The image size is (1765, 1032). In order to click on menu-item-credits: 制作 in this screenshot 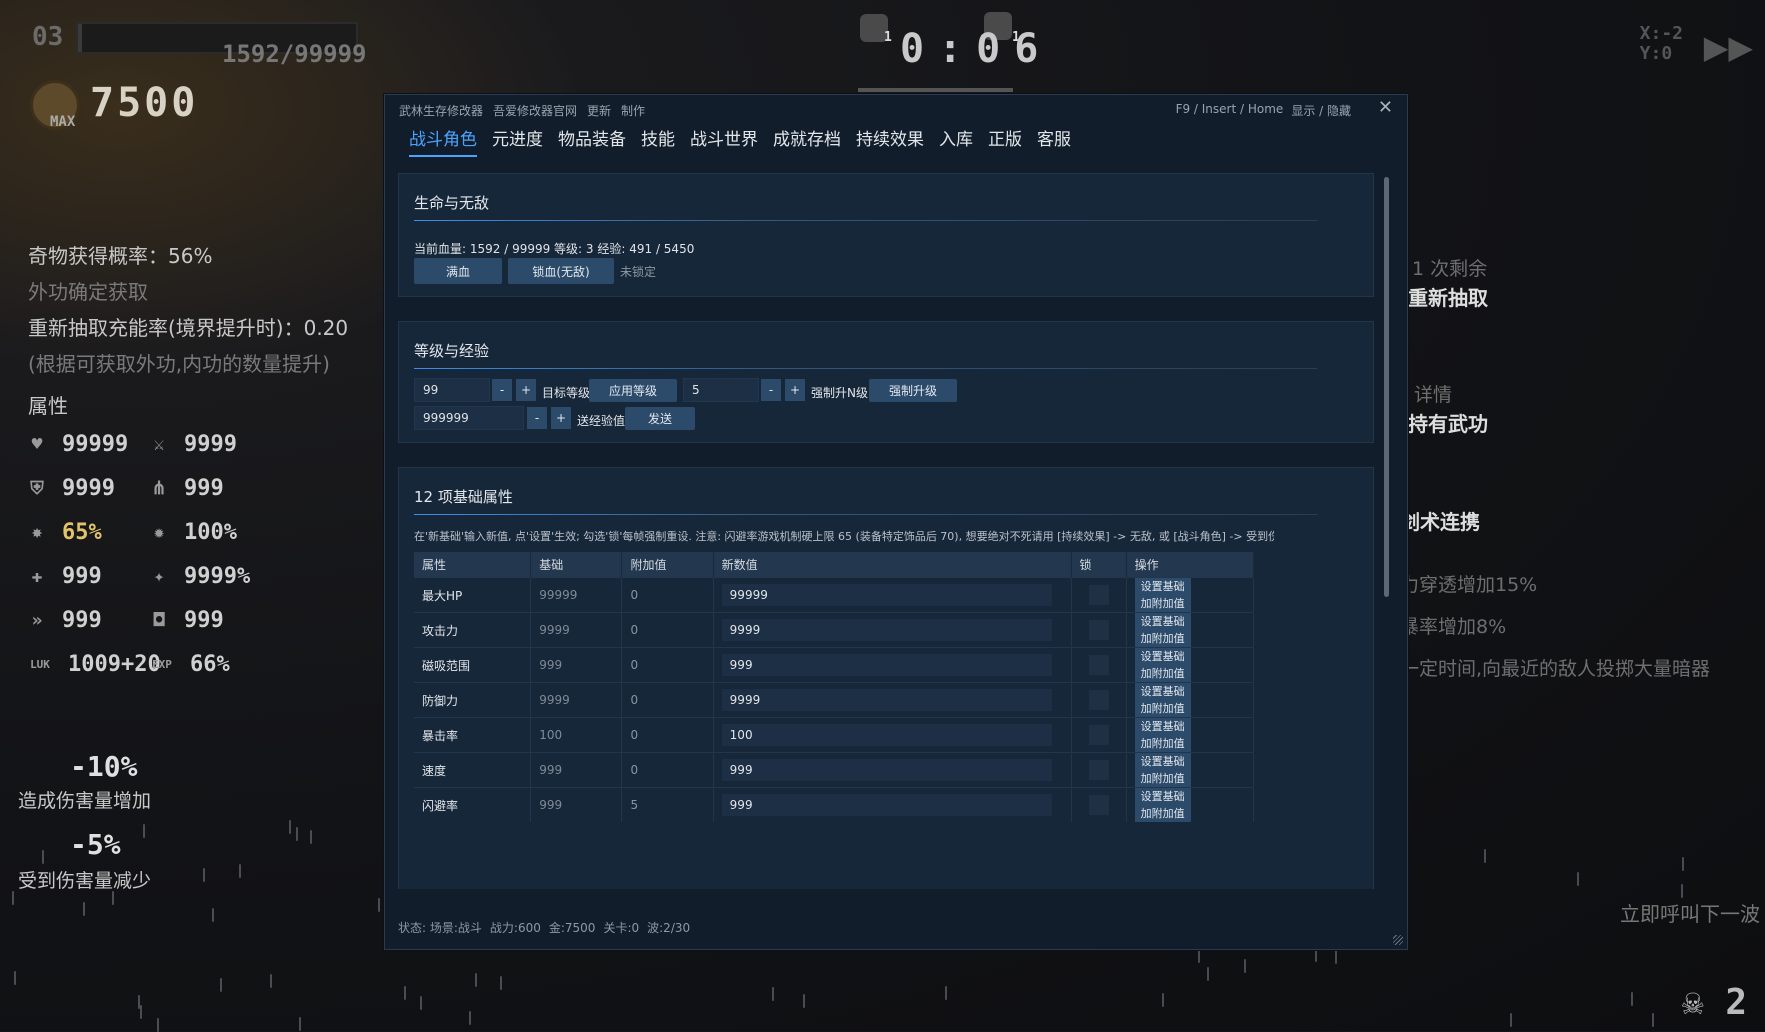, I will do `click(633, 110)`.